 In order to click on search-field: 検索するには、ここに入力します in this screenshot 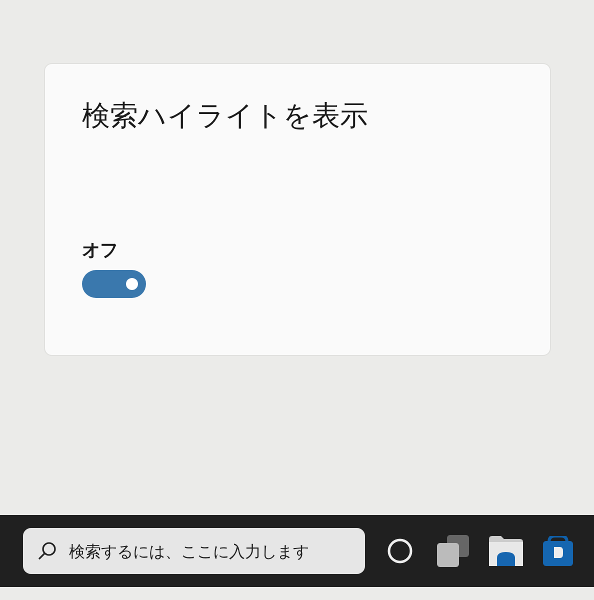, I will do `click(194, 551)`.